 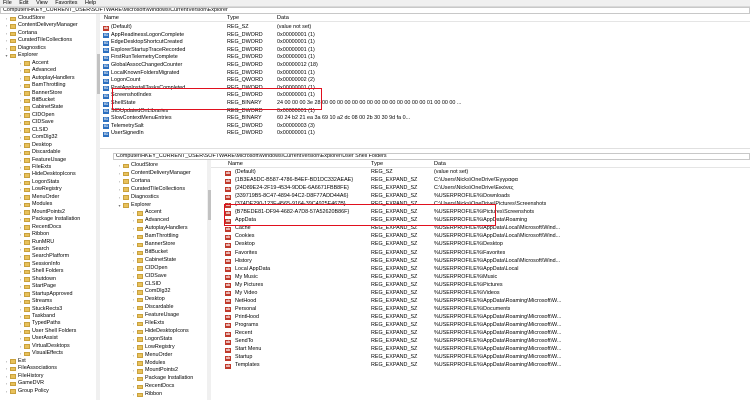 I want to click on tree-item: › Modules, so click(x=148, y=364).